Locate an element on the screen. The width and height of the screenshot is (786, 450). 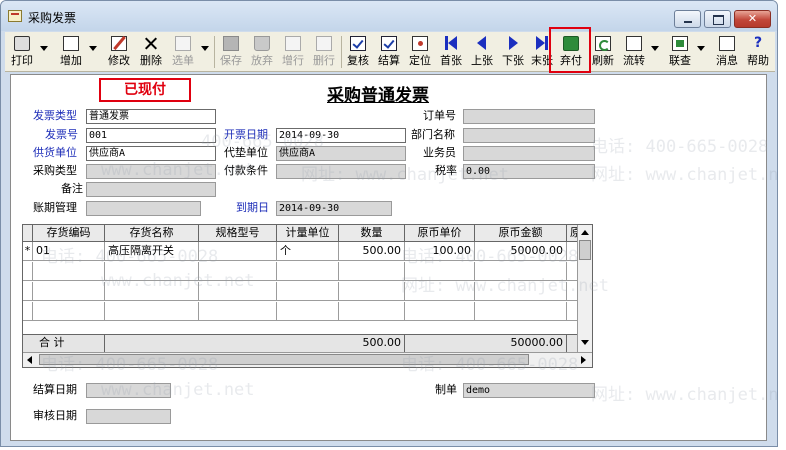
settle-button: 结算 is located at coordinates (389, 52).